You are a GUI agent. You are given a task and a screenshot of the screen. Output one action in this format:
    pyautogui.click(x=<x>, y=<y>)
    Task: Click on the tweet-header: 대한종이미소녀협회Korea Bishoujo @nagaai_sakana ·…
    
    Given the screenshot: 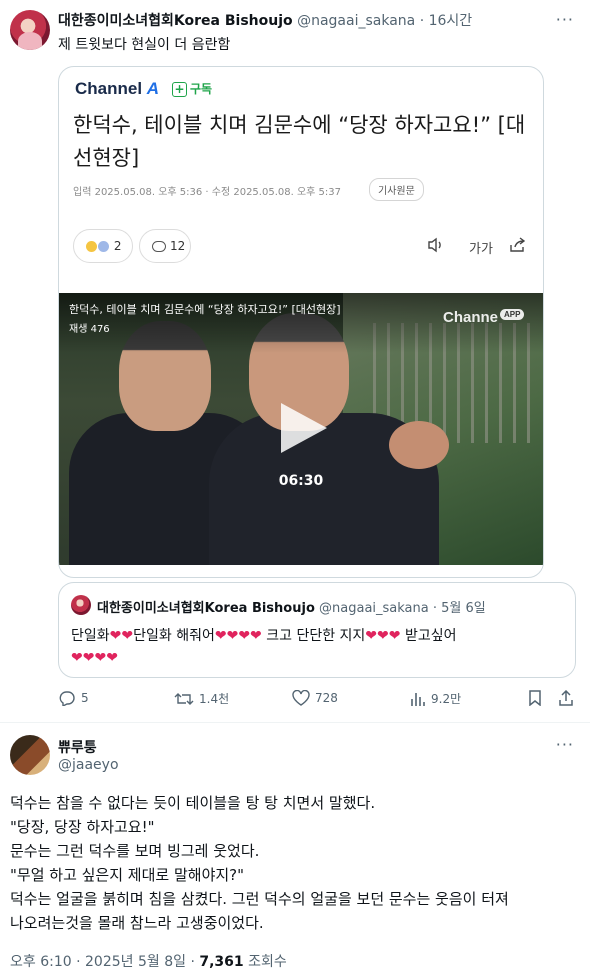 What is the action you would take?
    pyautogui.click(x=265, y=20)
    